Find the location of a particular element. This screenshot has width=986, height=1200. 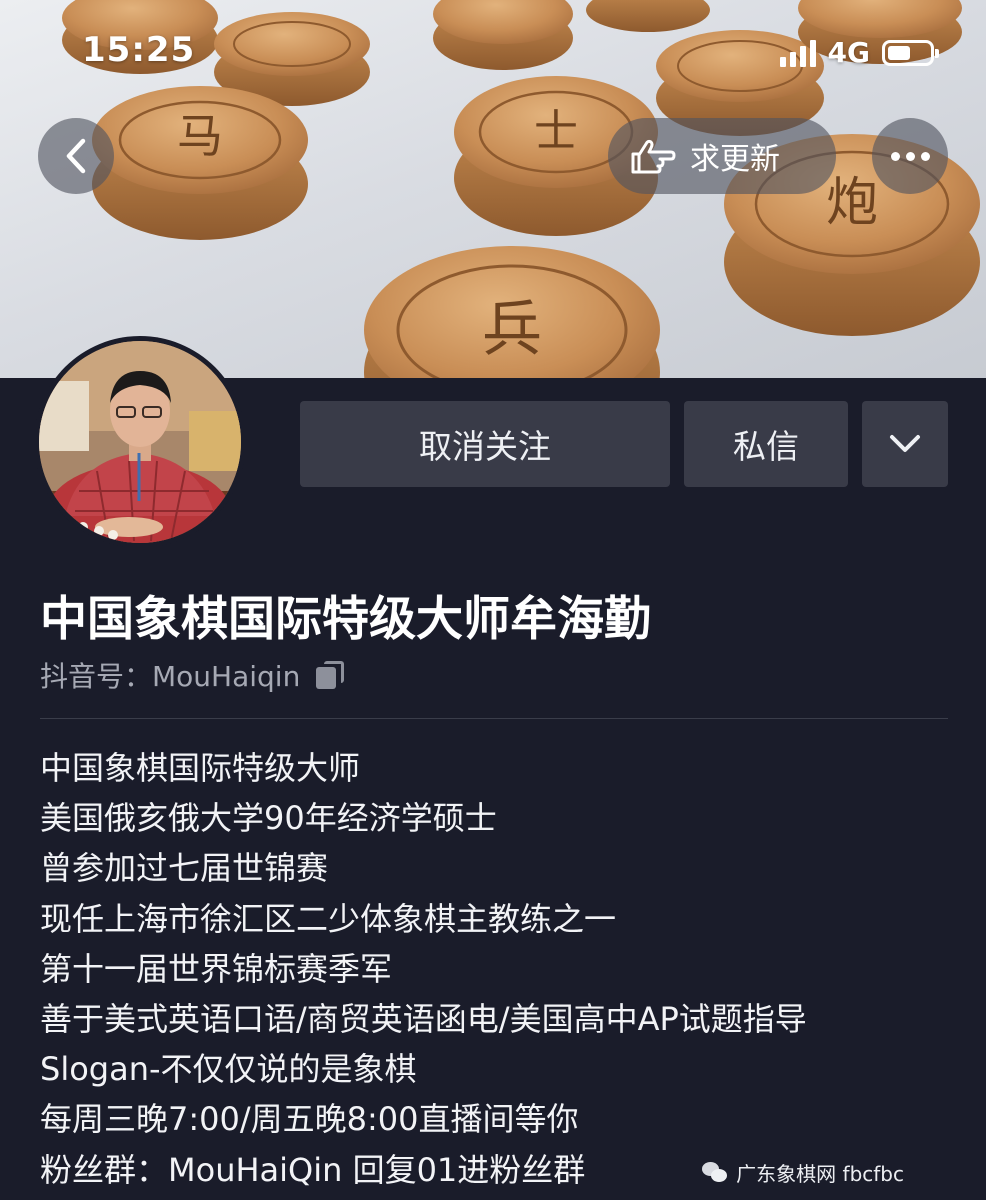

more-options-button is located at coordinates (910, 156).